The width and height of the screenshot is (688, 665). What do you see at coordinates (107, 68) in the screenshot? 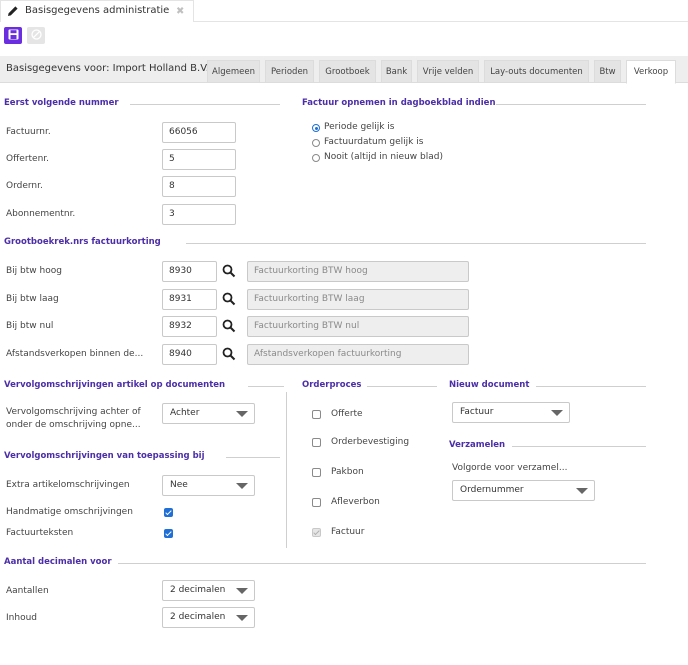
I see `page-title: Basisgegevens voor: Import Holland B.V.` at bounding box center [107, 68].